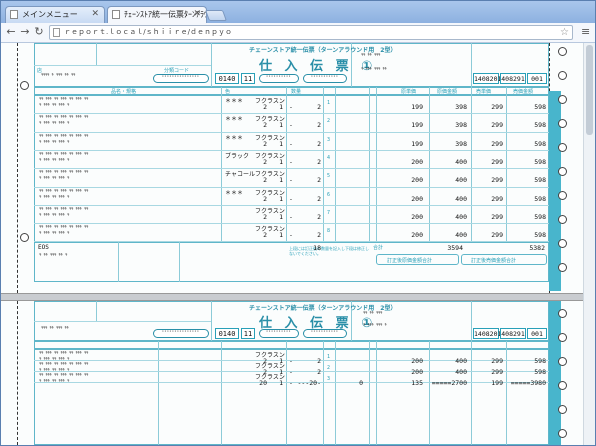 The width and height of the screenshot is (596, 446). What do you see at coordinates (325, 78) in the screenshot?
I see `code-box-b: ﾟﾟﾟﾟﾟﾟﾟﾟﾟﾟﾟ` at bounding box center [325, 78].